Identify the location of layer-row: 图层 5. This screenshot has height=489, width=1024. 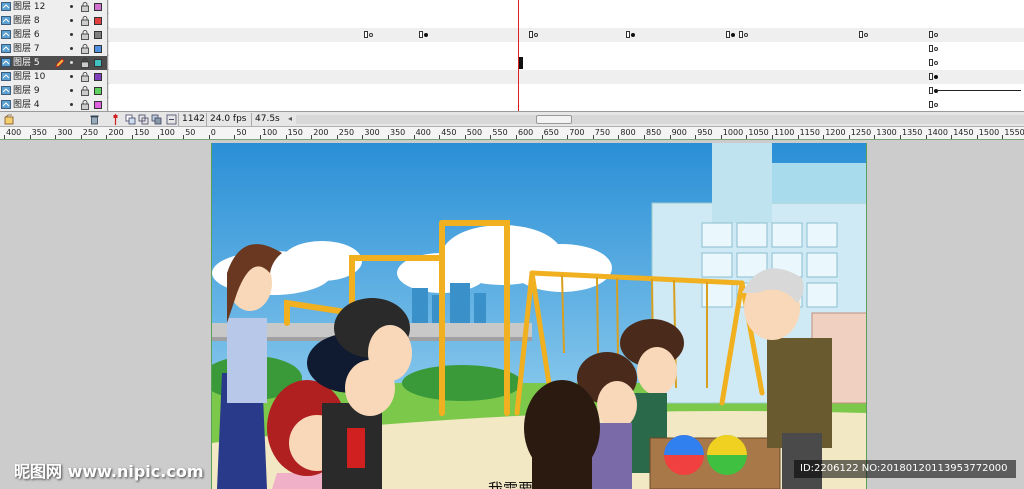
(512, 63).